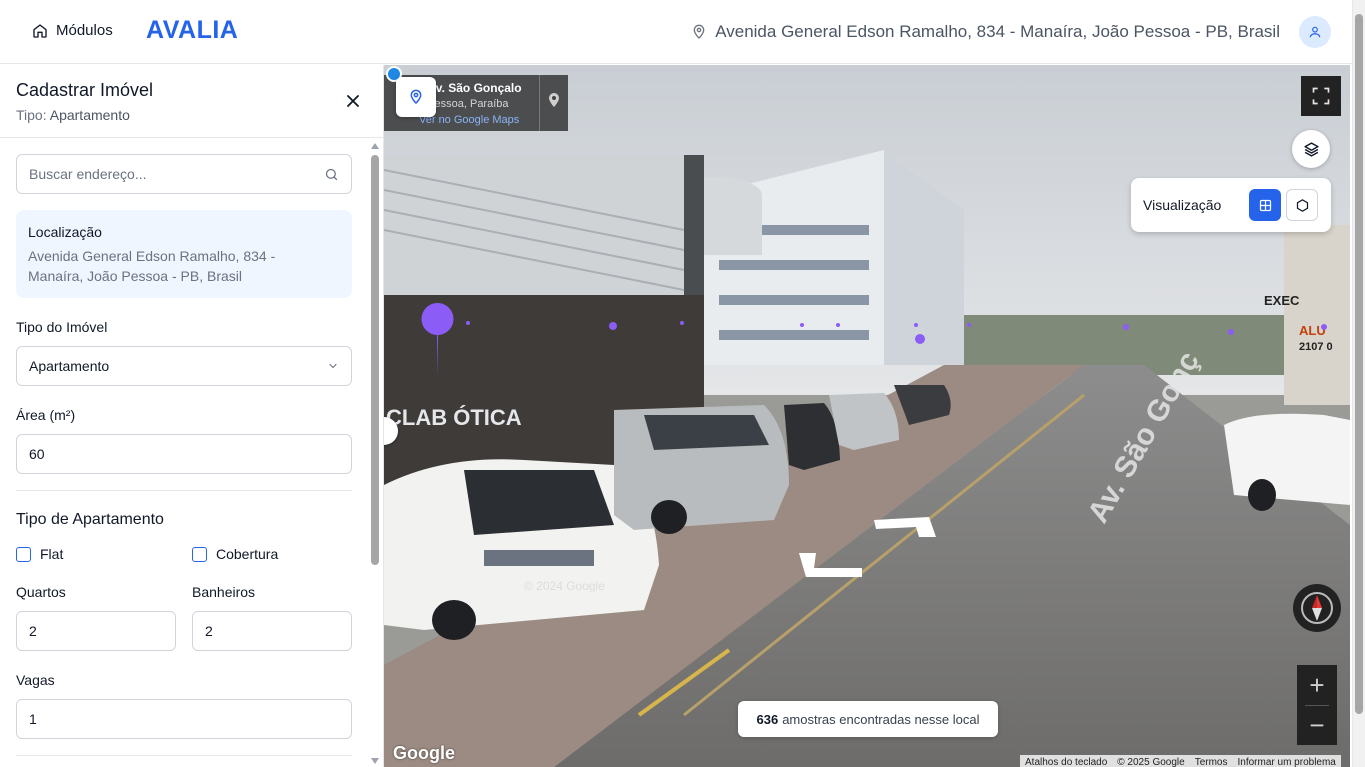 Image resolution: width=1365 pixels, height=767 pixels. Describe the element at coordinates (33, 631) in the screenshot. I see `rooms-value: 2` at that location.